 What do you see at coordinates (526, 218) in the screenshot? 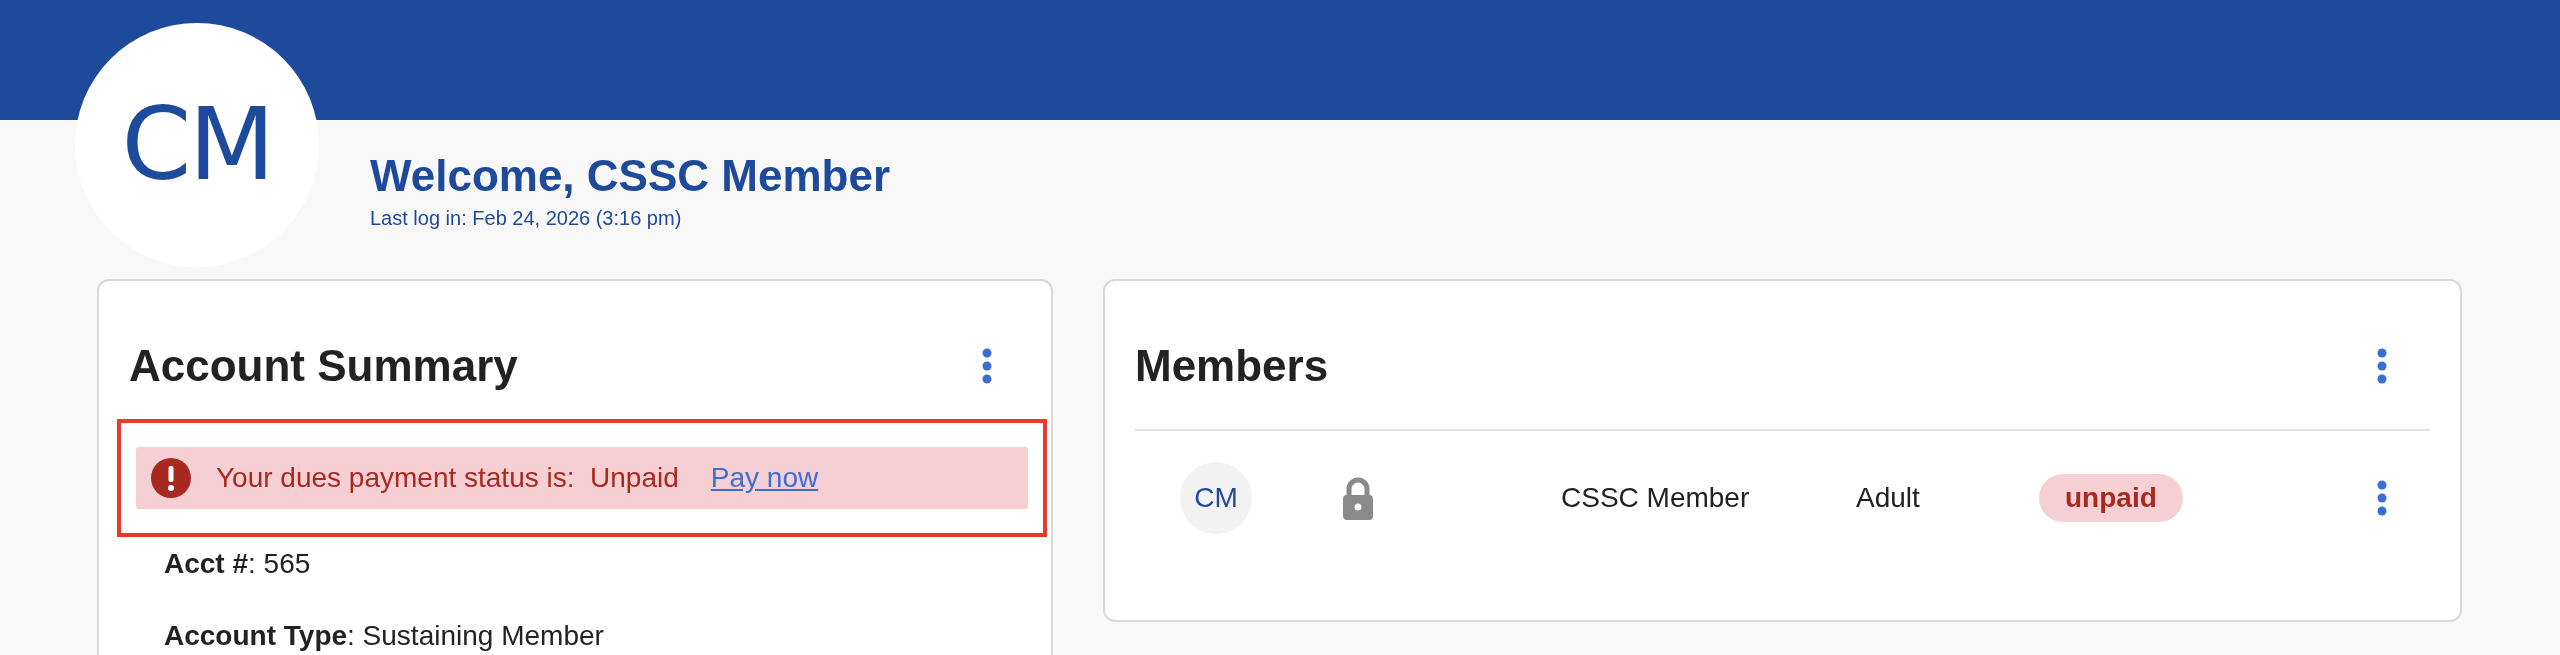
I see `last-login-text: Last log in: Feb 24, 2026 (3:16 pm)` at bounding box center [526, 218].